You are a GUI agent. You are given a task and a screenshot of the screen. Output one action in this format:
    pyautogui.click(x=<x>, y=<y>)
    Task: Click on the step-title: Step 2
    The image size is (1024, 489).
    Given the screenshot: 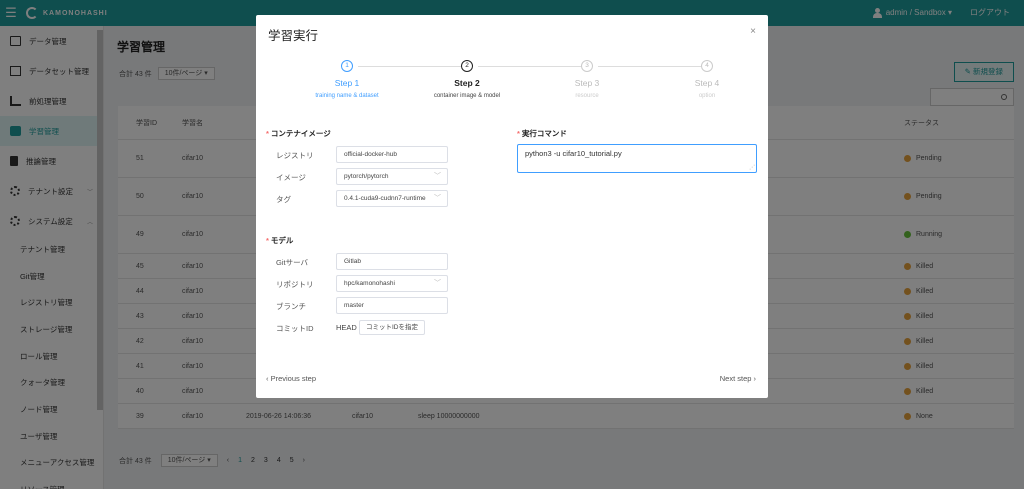 What is the action you would take?
    pyautogui.click(x=467, y=83)
    